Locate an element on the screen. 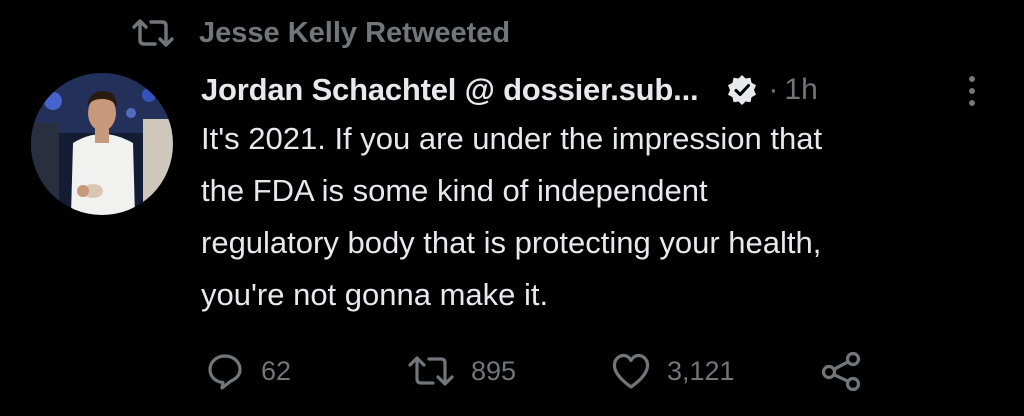 This screenshot has width=1024, height=416. more-vertical-icon is located at coordinates (972, 91).